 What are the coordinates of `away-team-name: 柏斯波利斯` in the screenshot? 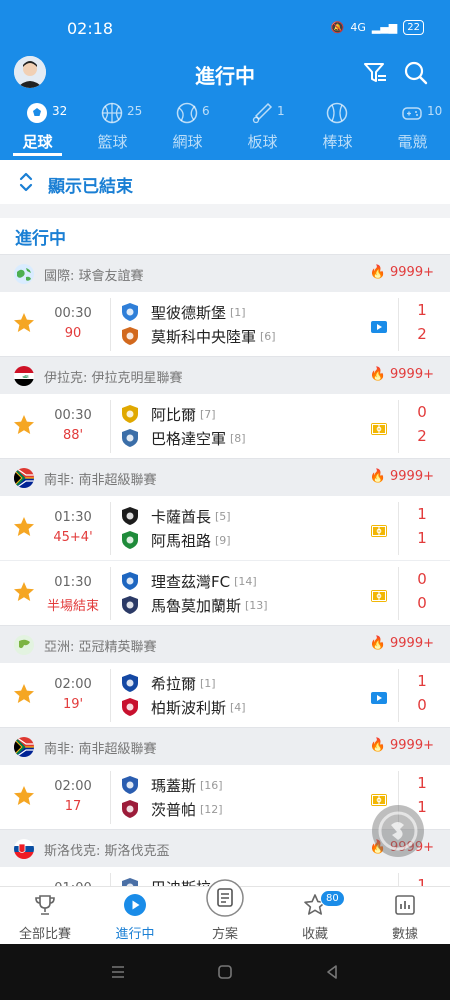 It's located at (189, 707).